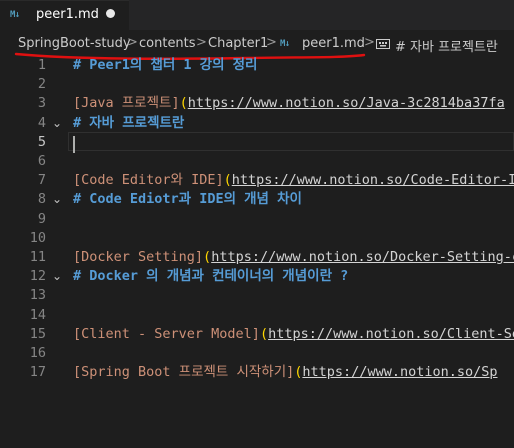 The width and height of the screenshot is (514, 448). What do you see at coordinates (167, 43) in the screenshot?
I see `breadcrumb-item-contents: contents` at bounding box center [167, 43].